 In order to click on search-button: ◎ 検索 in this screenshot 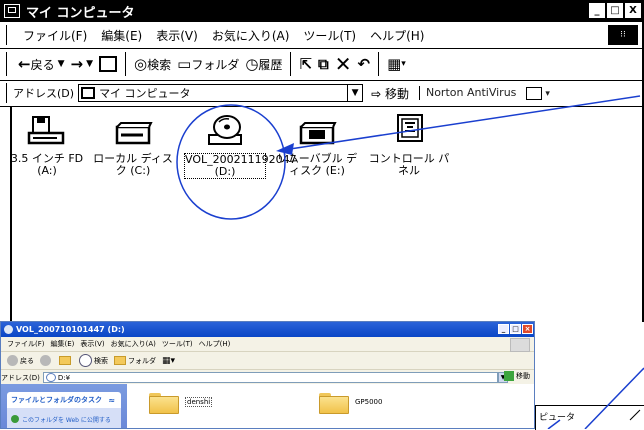, I will do `click(152, 64)`.